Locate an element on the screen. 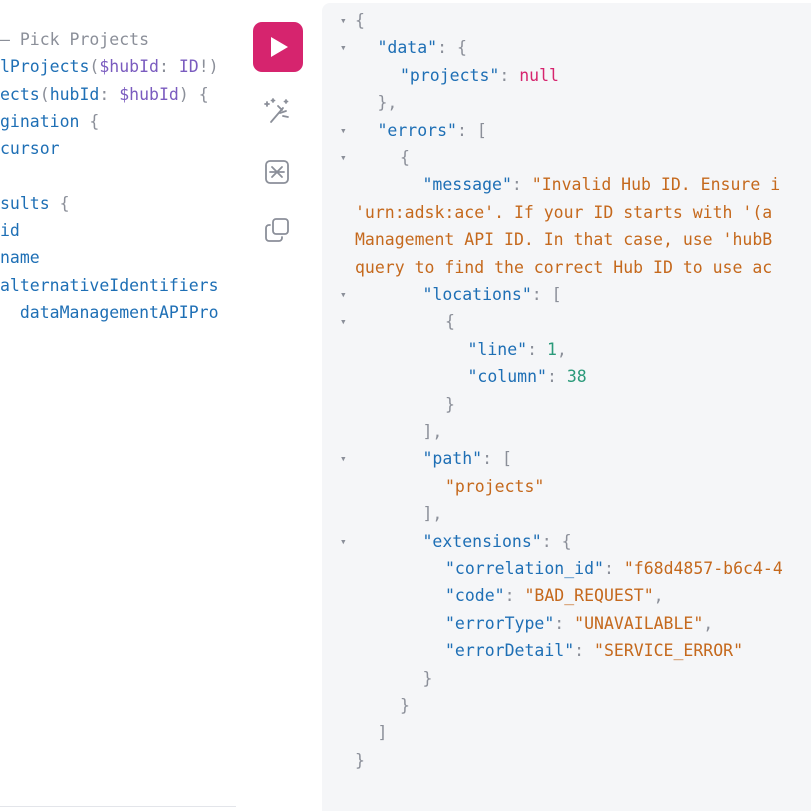  json-token: "code" is located at coordinates (475, 596).